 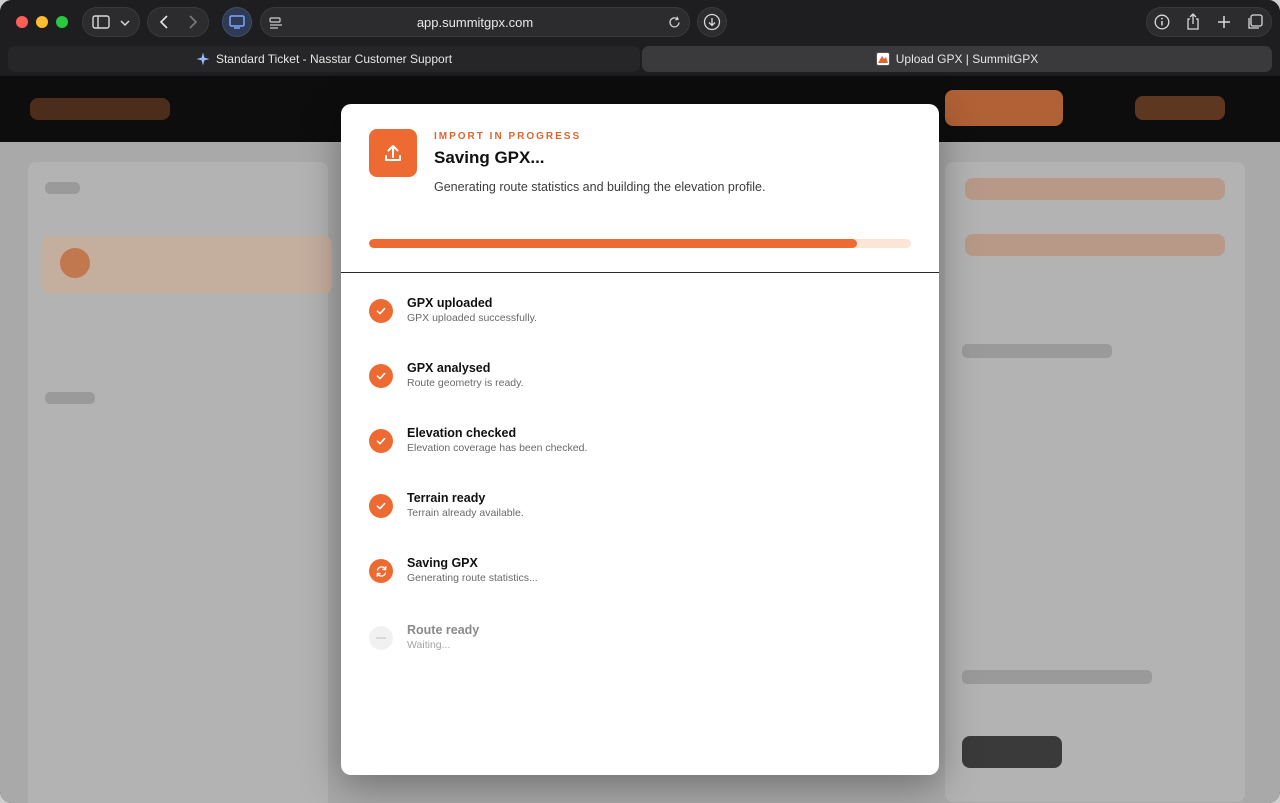 I want to click on left-panel-heading, so click(x=62, y=188).